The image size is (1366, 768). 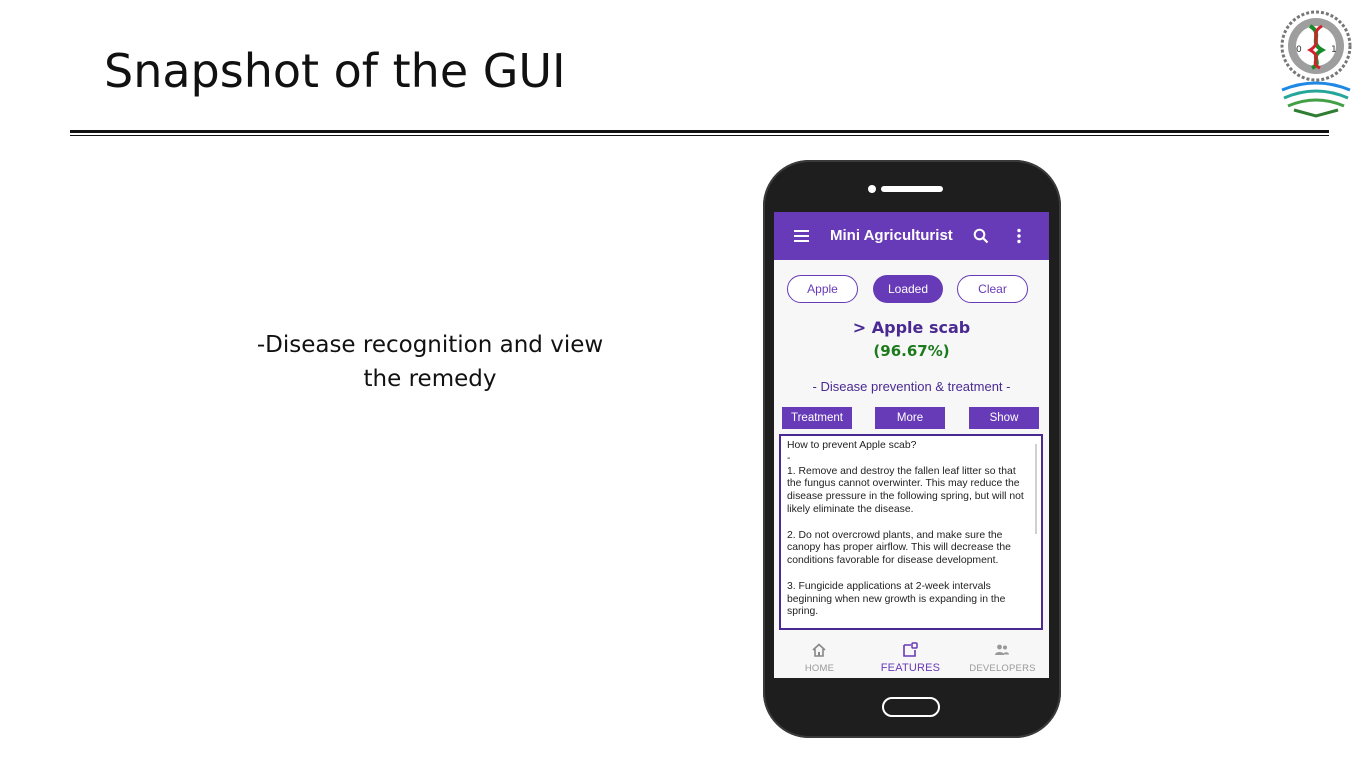 I want to click on slide-caption: -Disease recognition and view the remedy, so click(x=430, y=362).